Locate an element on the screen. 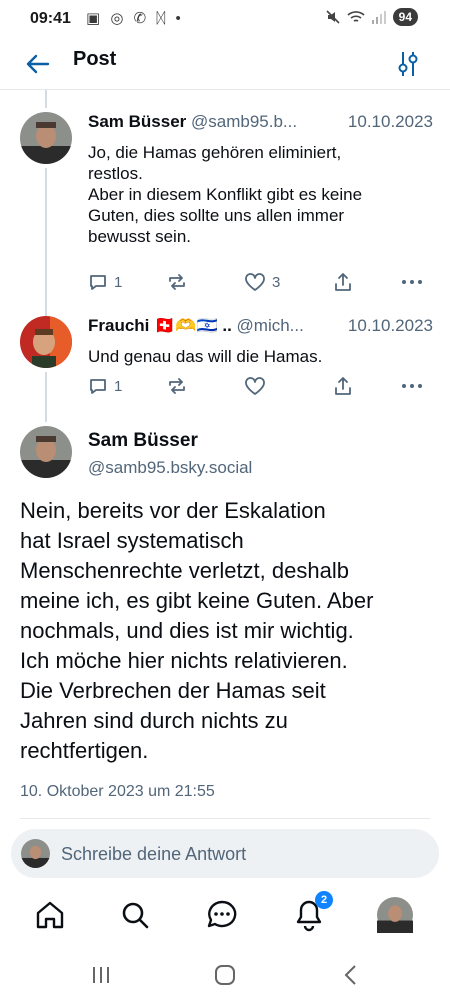 This screenshot has width=450, height=1000. arrow-left-icon is located at coordinates (38, 64).